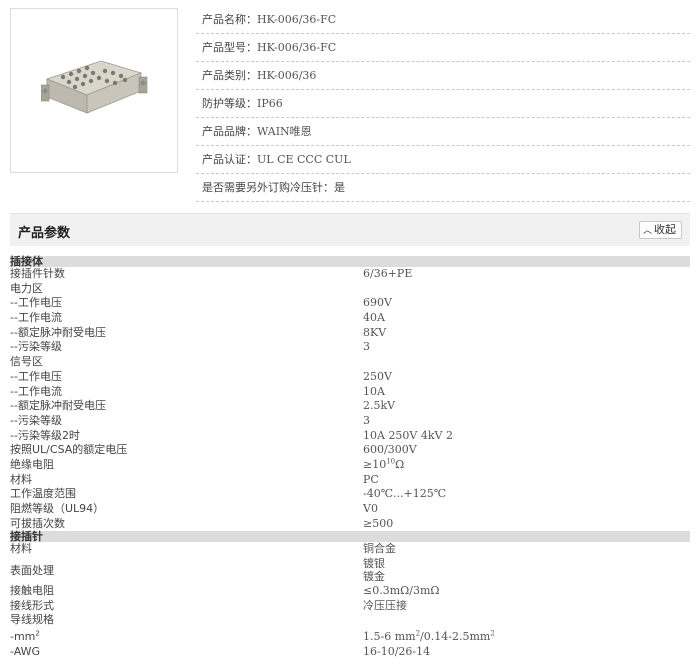  I want to click on param-value: 2.5kV, so click(379, 406).